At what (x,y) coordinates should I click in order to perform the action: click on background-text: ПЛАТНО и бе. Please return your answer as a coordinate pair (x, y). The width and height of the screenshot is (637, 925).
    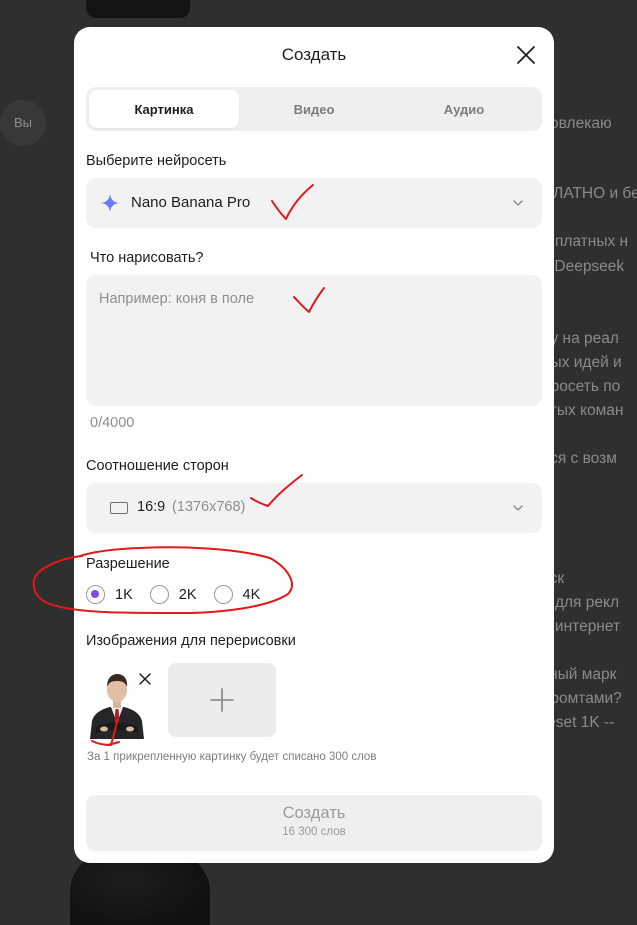
    Looking at the image, I should click on (589, 193).